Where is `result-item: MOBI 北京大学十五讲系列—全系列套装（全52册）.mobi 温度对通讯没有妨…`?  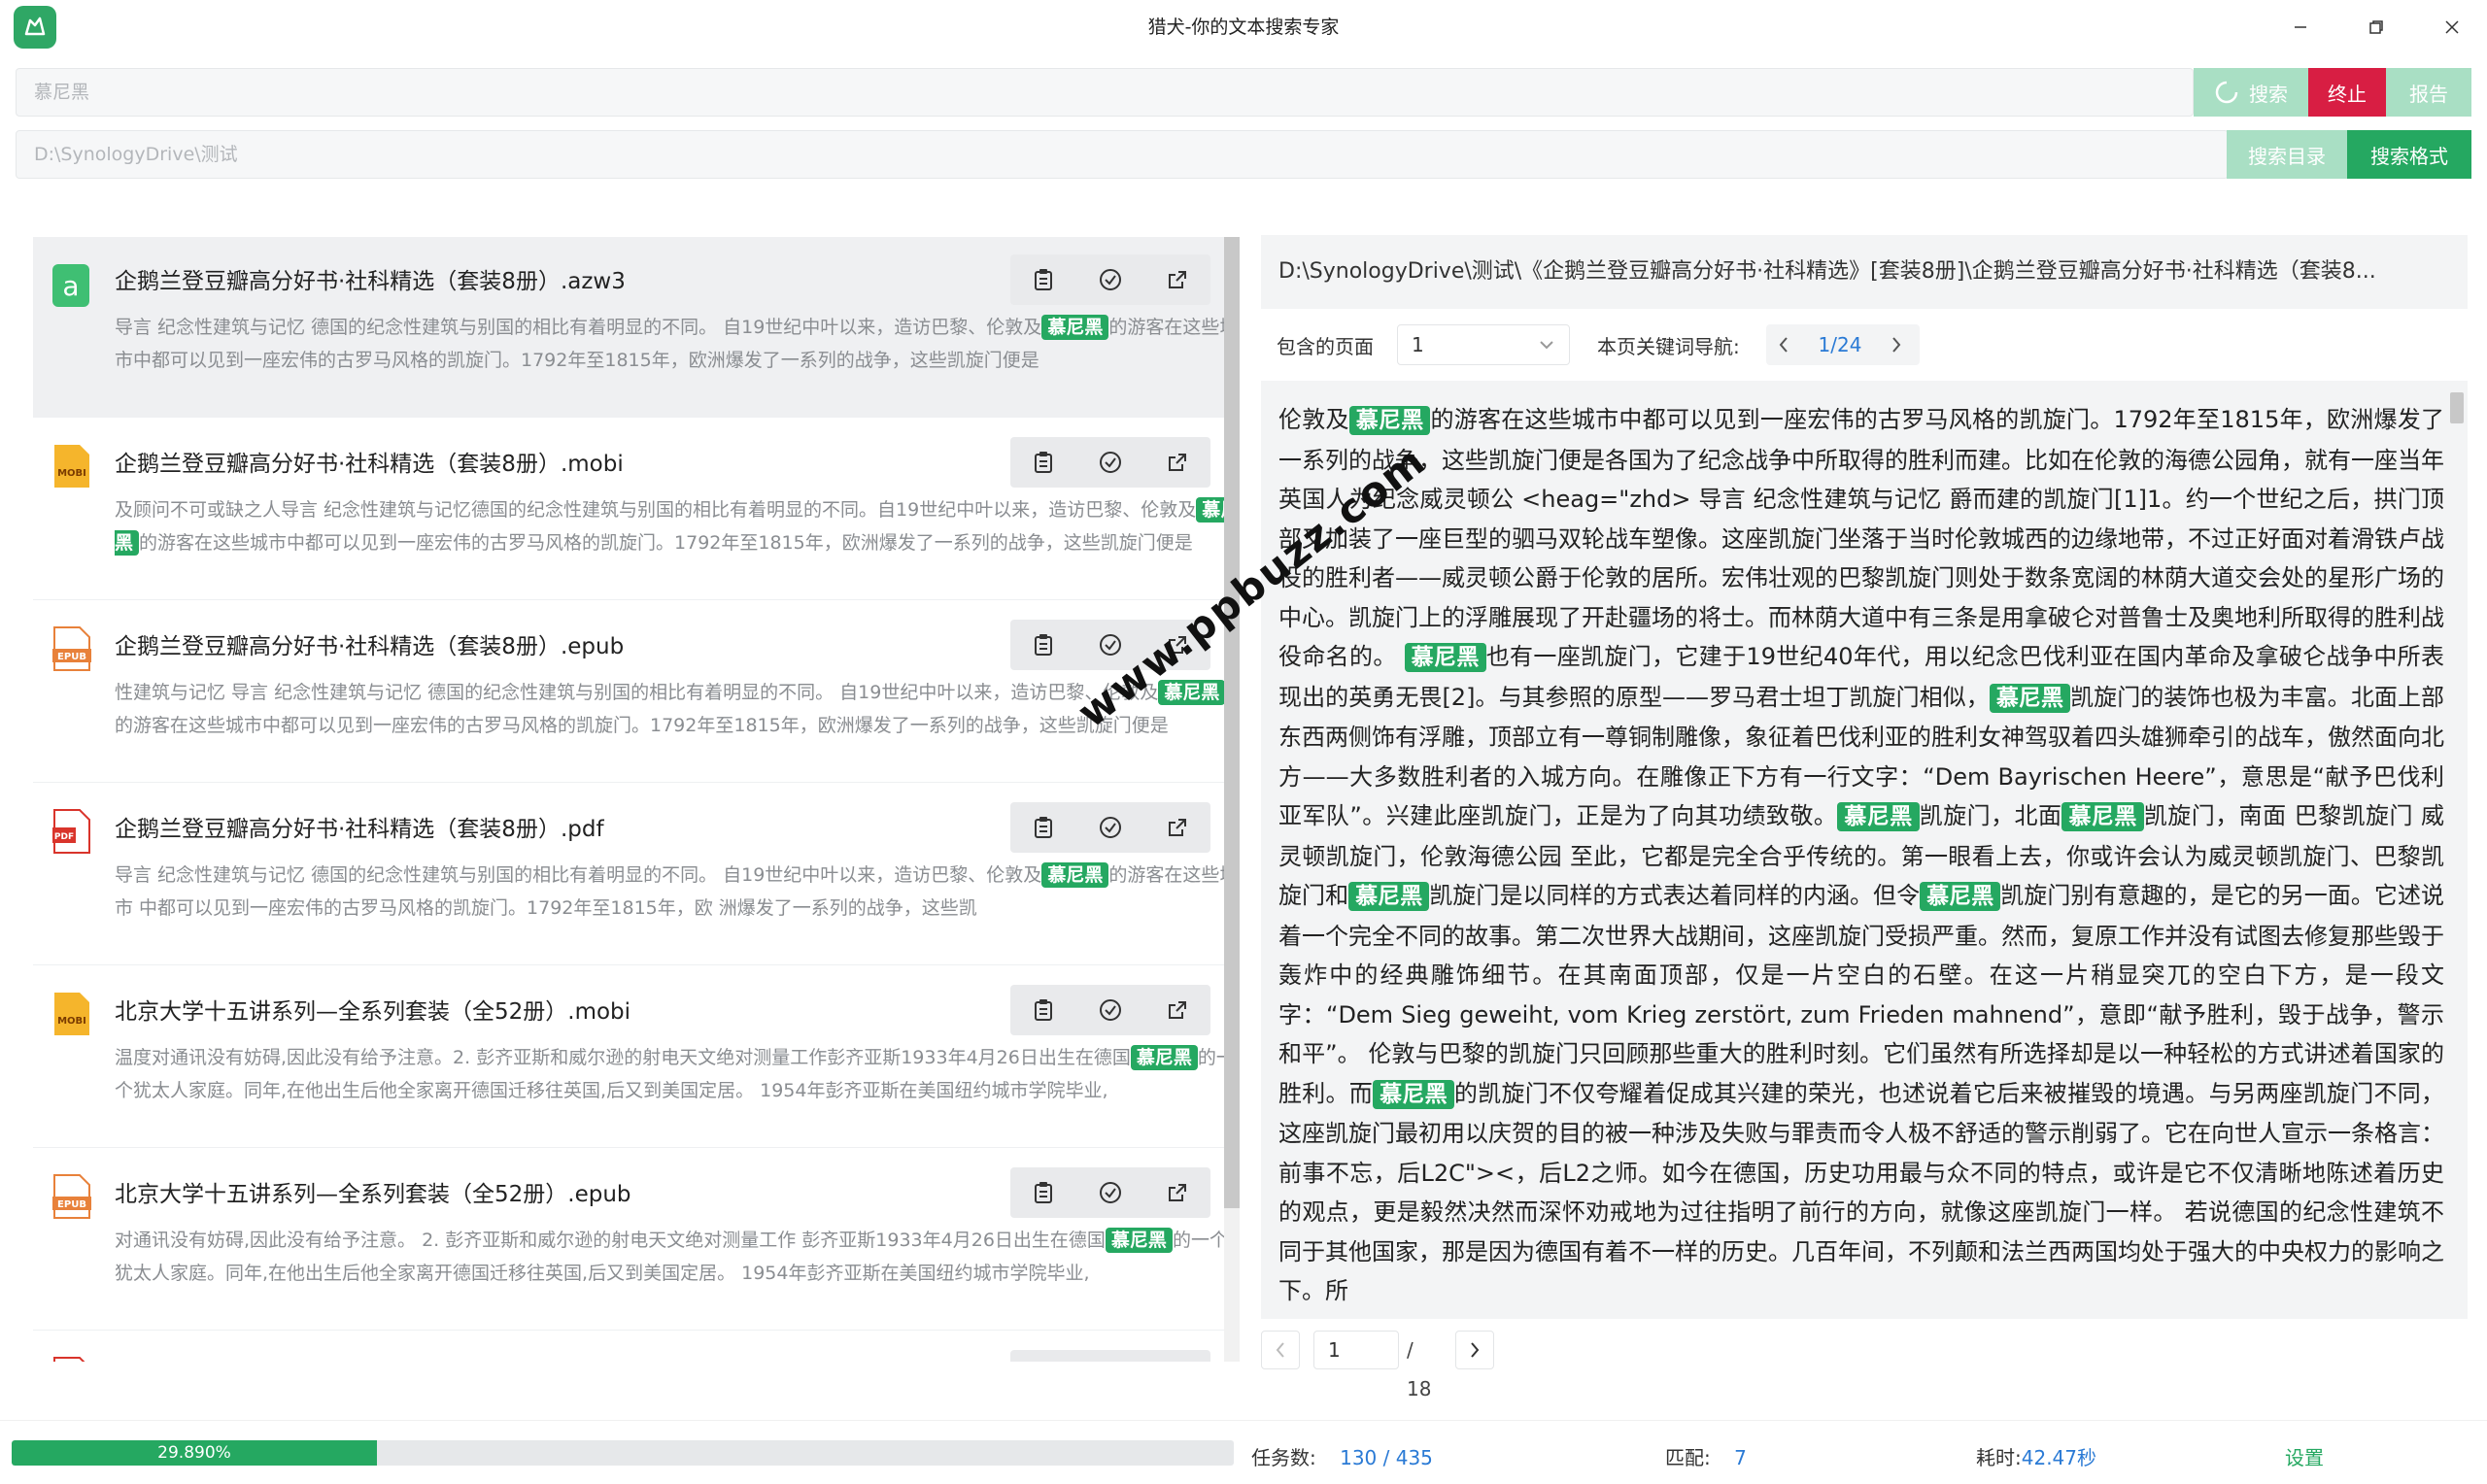 result-item: MOBI 北京大学十五讲系列—全系列套装（全52册）.mobi 温度对通讯没有妨… is located at coordinates (634, 1057).